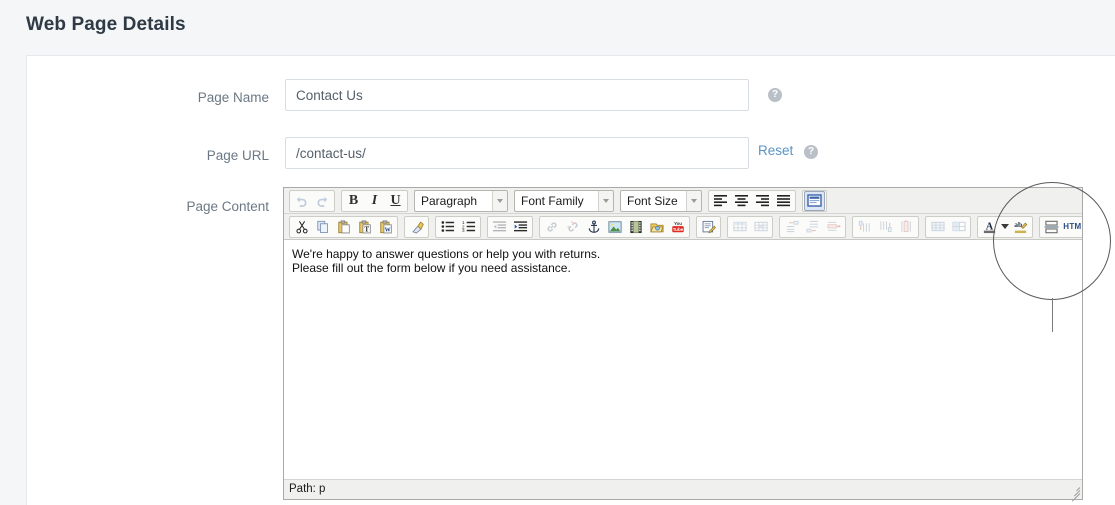 This screenshot has width=1115, height=505. Describe the element at coordinates (677, 229) in the screenshot. I see `svg-text: Tube` at that location.